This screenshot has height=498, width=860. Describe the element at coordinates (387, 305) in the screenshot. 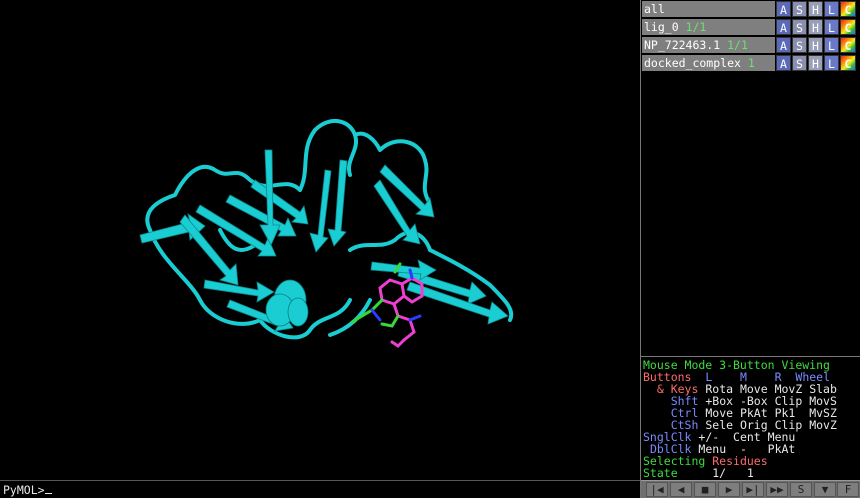

I see `ligand-sticks` at that location.